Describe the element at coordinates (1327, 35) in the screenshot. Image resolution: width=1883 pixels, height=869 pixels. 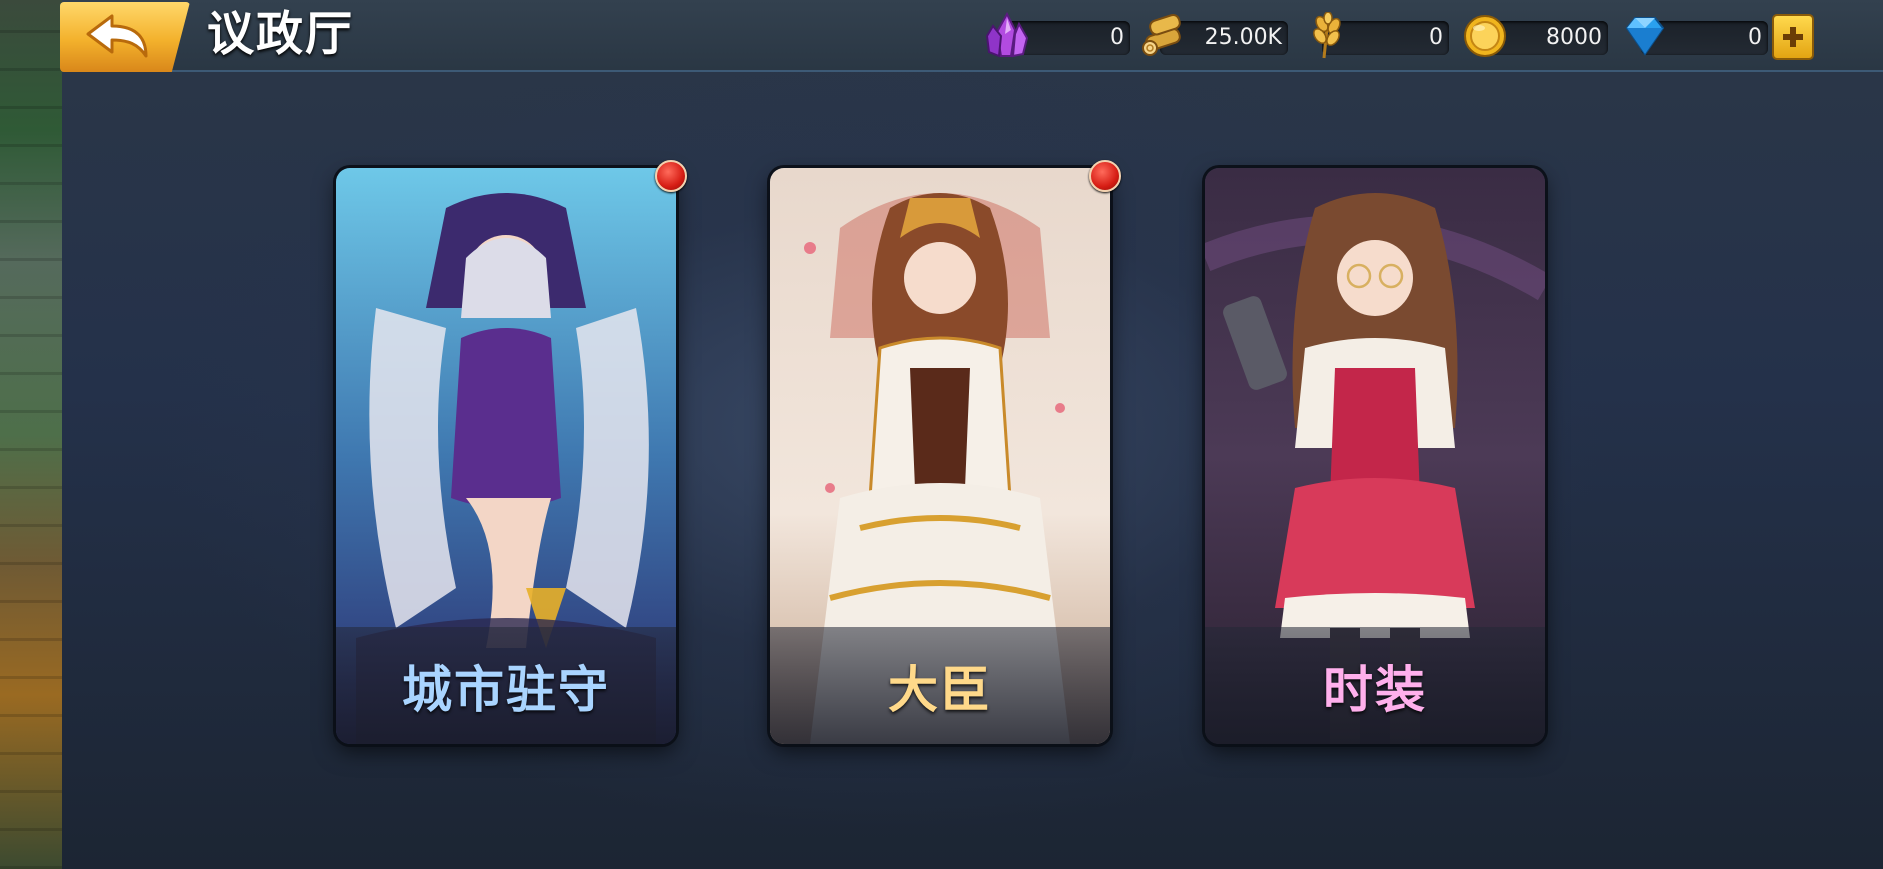
I see `wheat-icon` at that location.